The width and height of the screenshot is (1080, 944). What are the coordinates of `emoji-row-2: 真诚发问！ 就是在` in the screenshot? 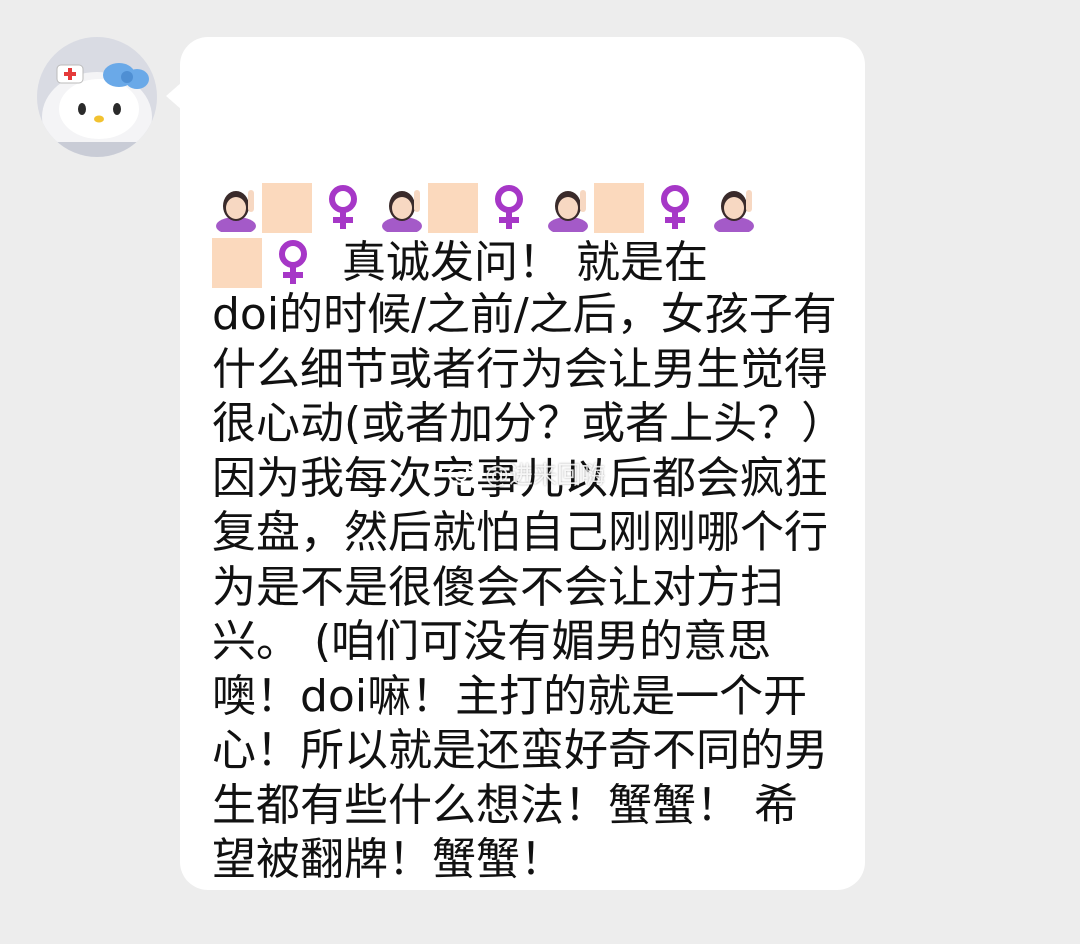 It's located at (524, 261).